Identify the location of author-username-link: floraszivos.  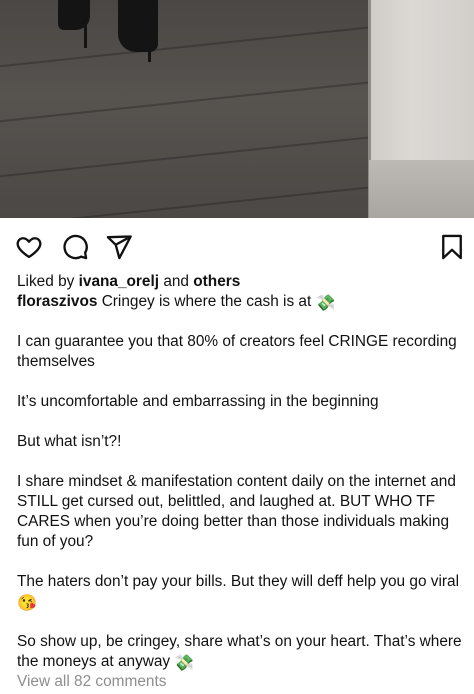
(57, 301).